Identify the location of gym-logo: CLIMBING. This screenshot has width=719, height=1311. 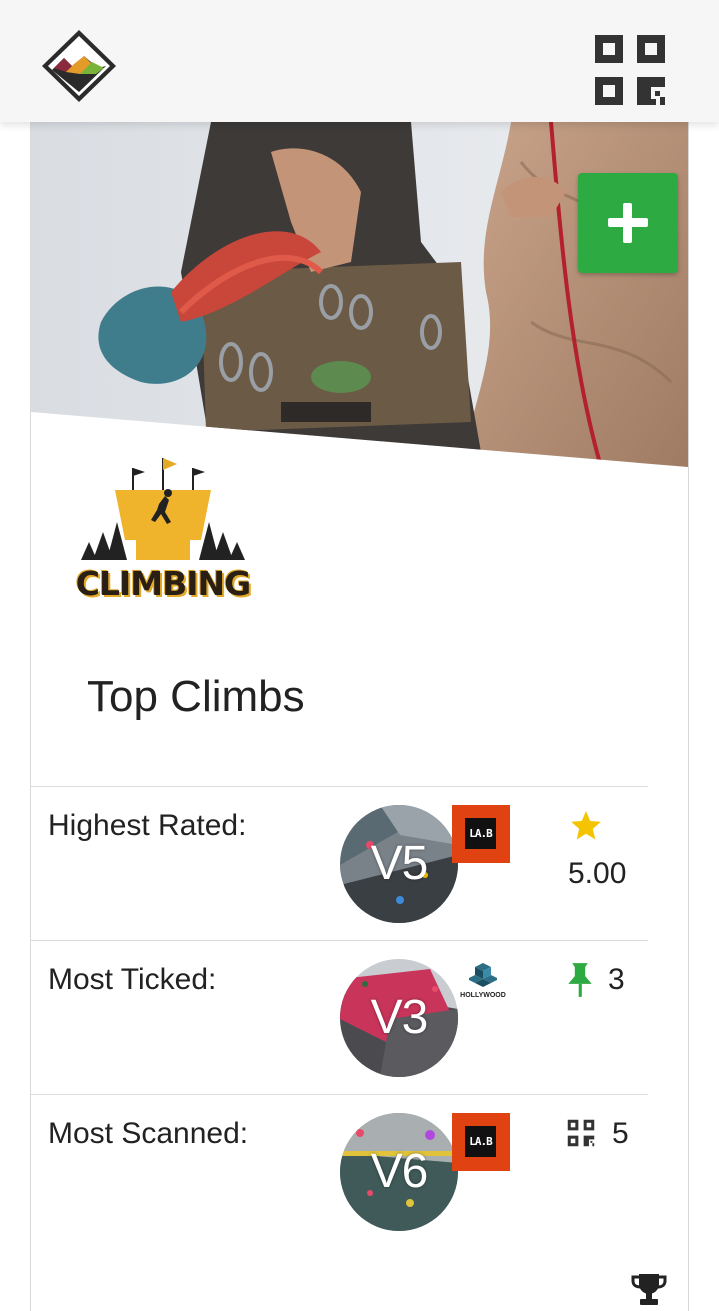
(163, 532).